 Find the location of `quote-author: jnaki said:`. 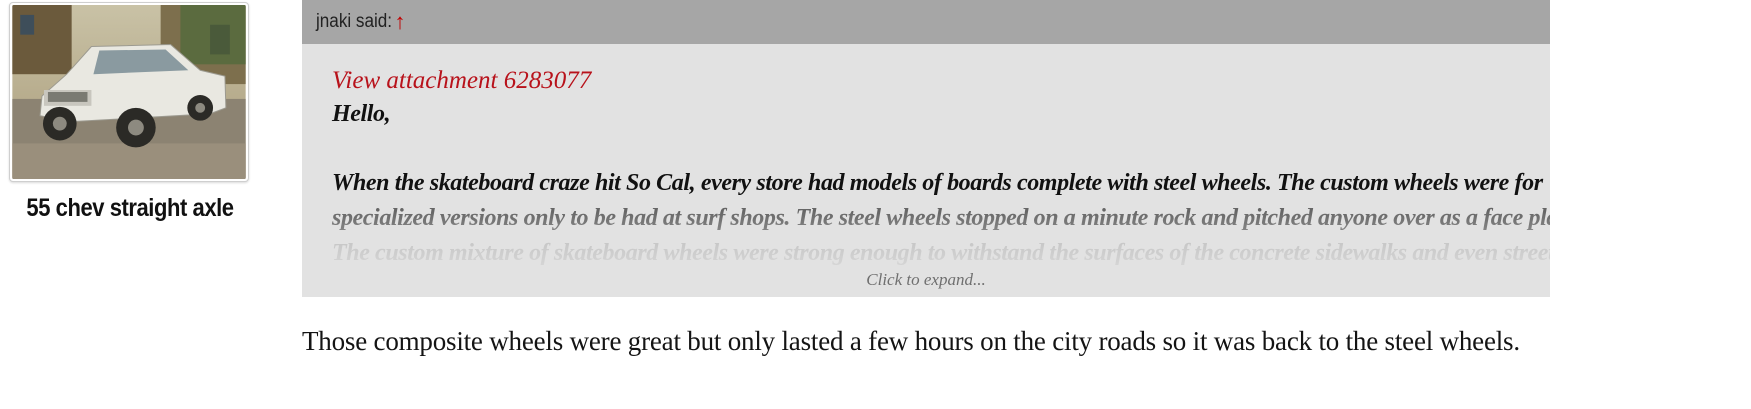

quote-author: jnaki said: is located at coordinates (354, 21).